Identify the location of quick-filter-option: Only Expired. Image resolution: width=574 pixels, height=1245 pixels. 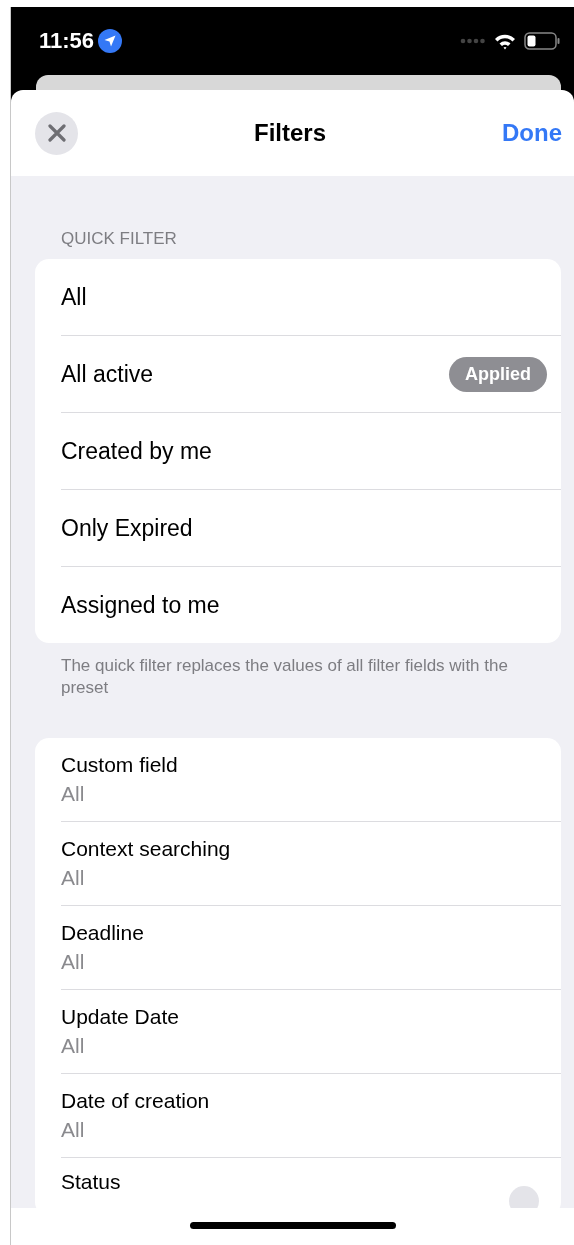
(304, 528).